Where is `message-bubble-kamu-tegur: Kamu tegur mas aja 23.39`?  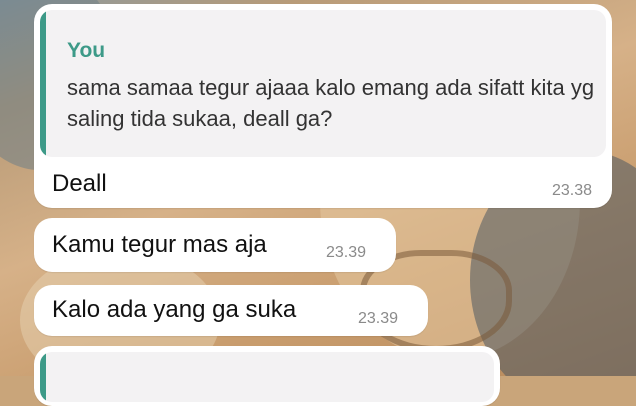 message-bubble-kamu-tegur: Kamu tegur mas aja 23.39 is located at coordinates (215, 245).